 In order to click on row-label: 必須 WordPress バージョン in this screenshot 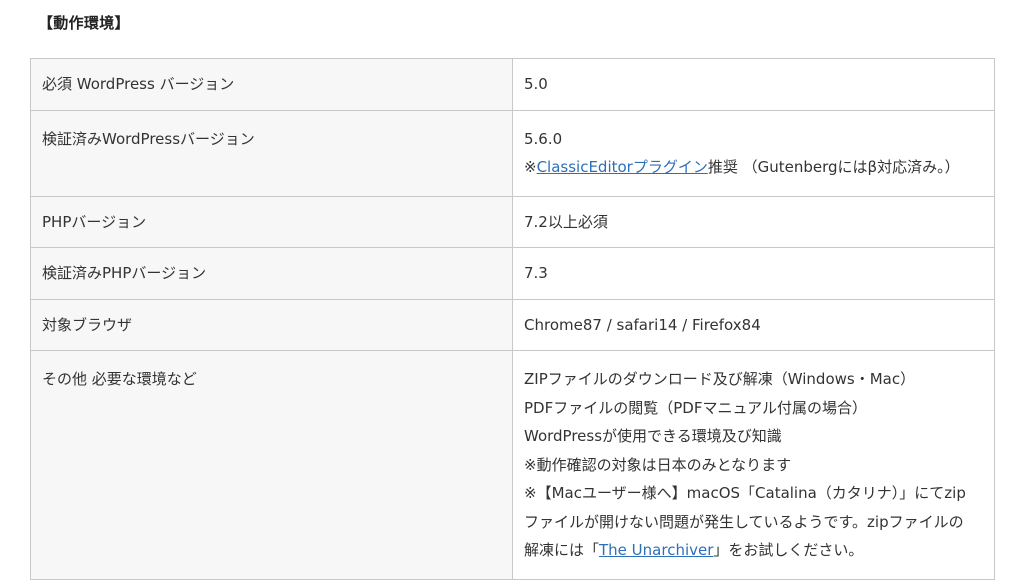, I will do `click(271, 84)`.